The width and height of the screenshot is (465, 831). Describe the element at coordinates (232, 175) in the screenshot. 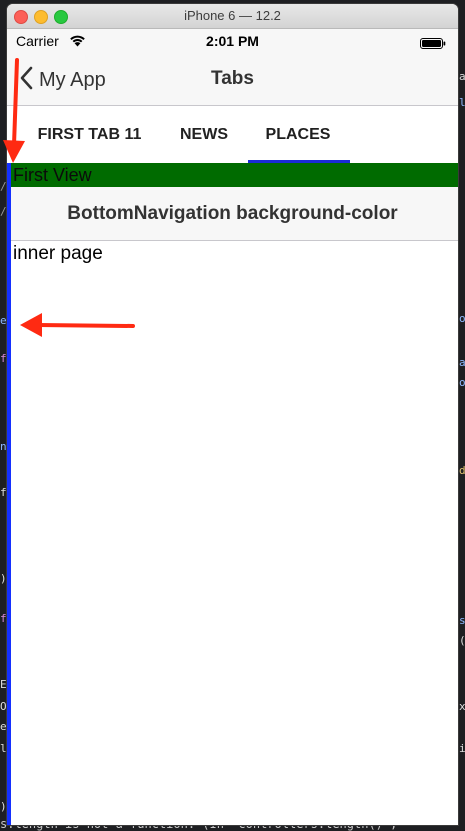

I see `first-view-bar: First View` at that location.